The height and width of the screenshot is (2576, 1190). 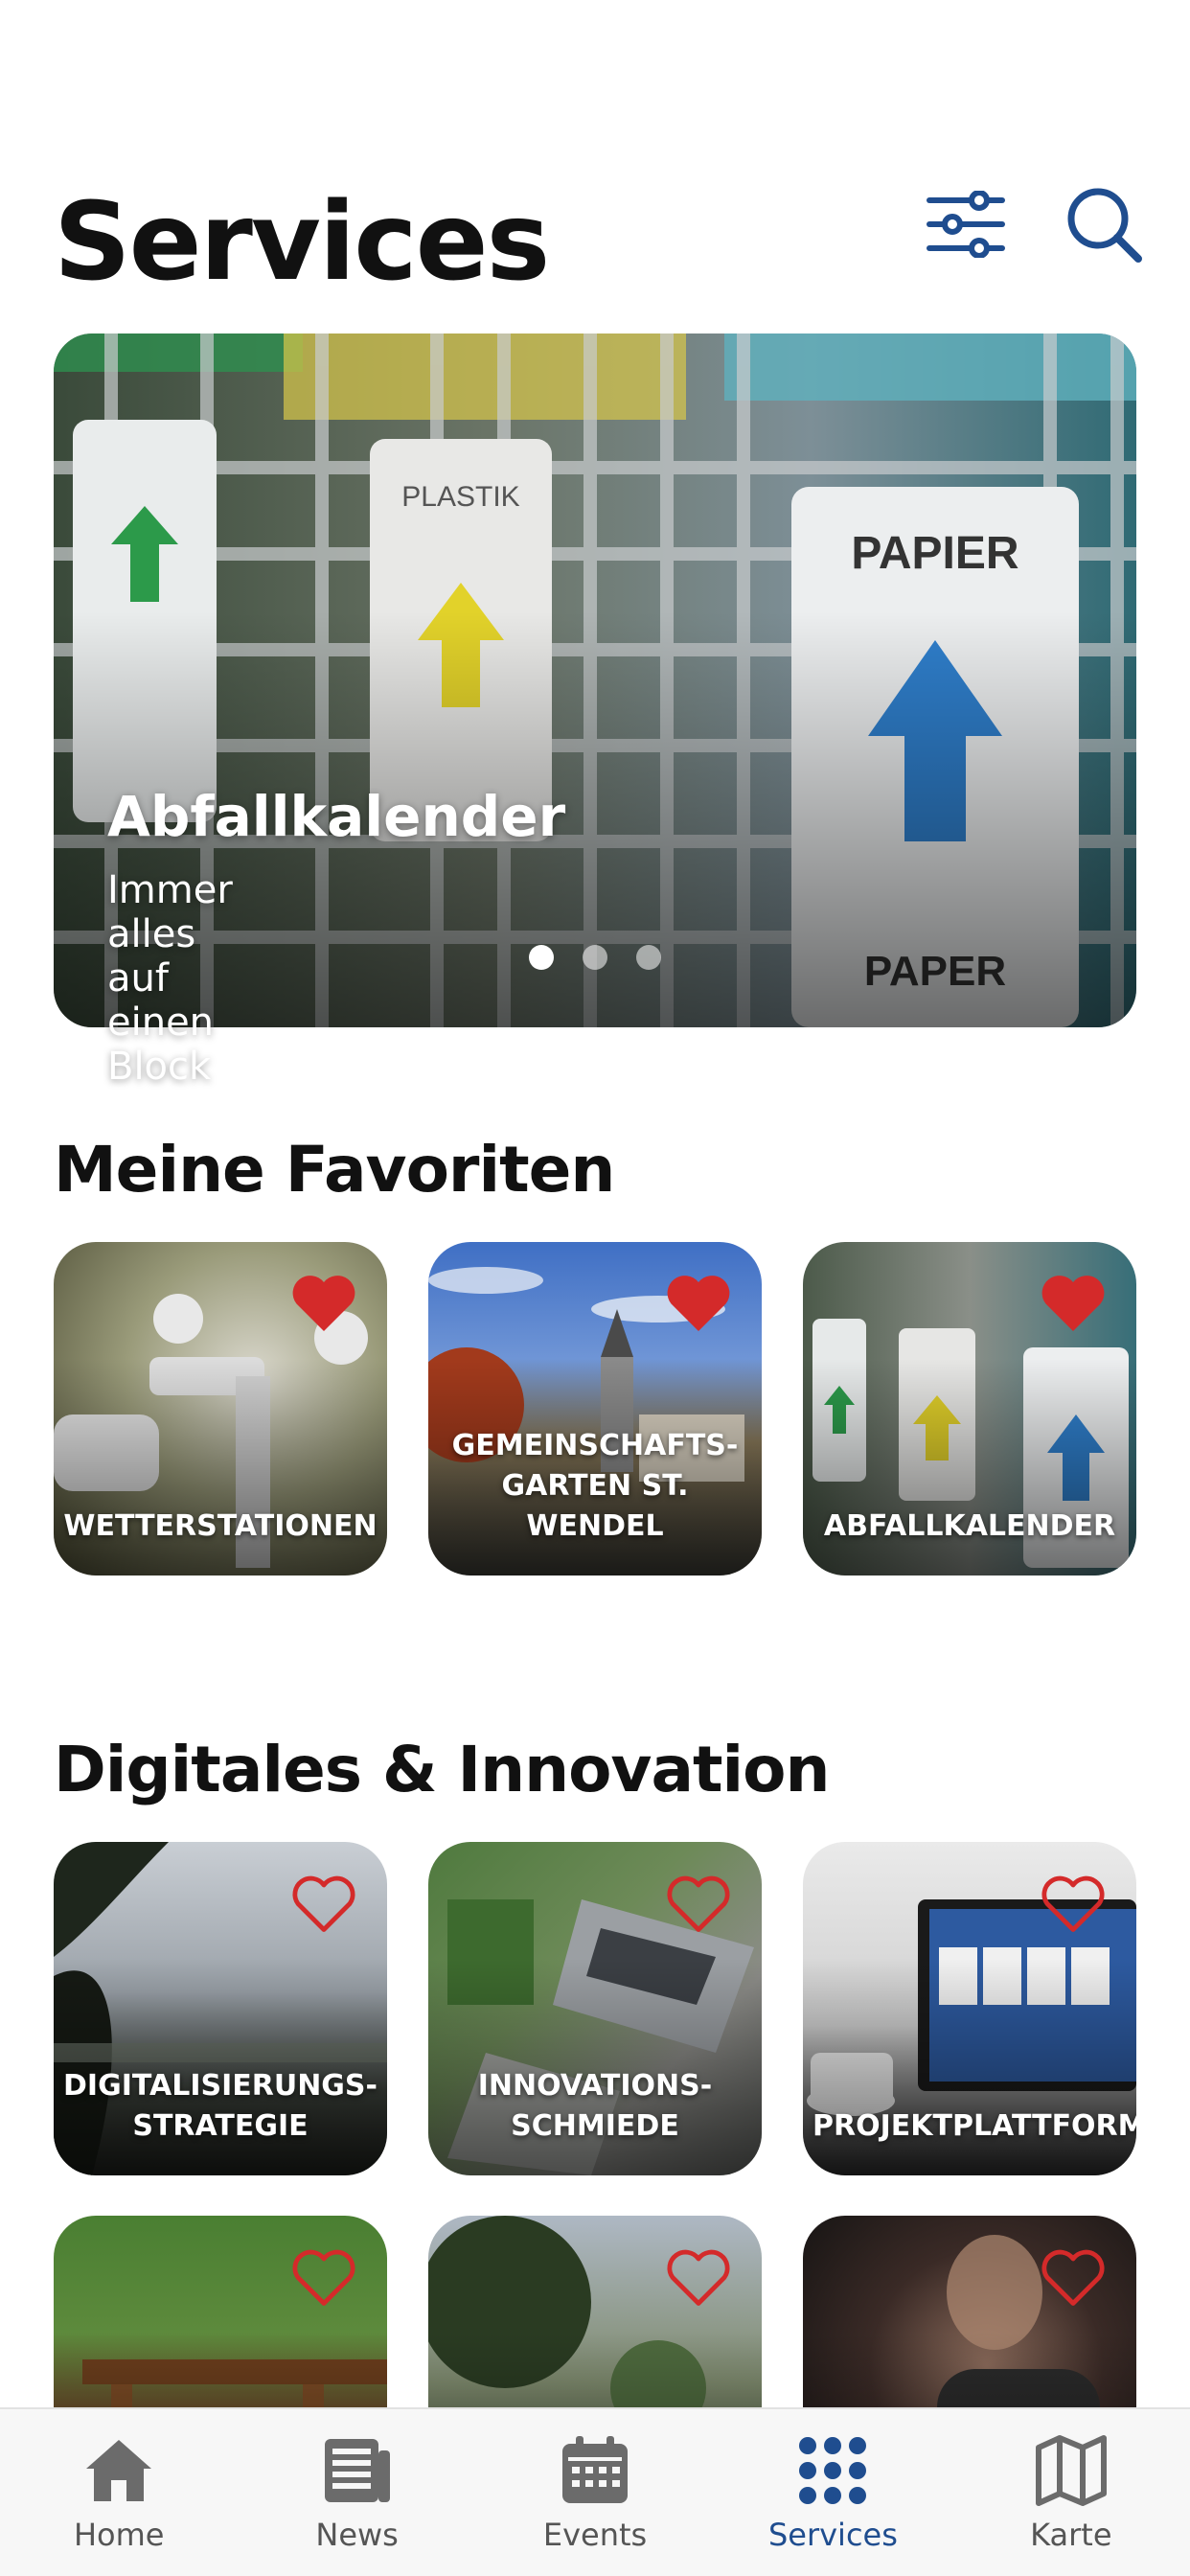 What do you see at coordinates (1071, 2470) in the screenshot?
I see `map-icon` at bounding box center [1071, 2470].